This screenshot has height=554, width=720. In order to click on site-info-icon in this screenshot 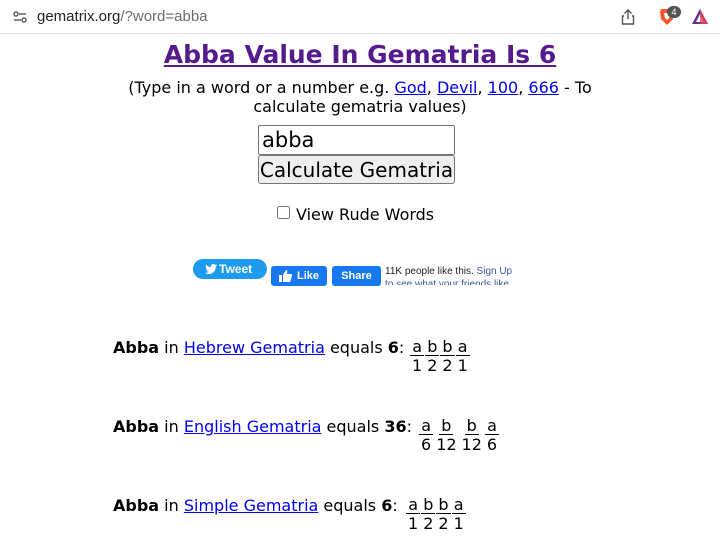, I will do `click(20, 17)`.